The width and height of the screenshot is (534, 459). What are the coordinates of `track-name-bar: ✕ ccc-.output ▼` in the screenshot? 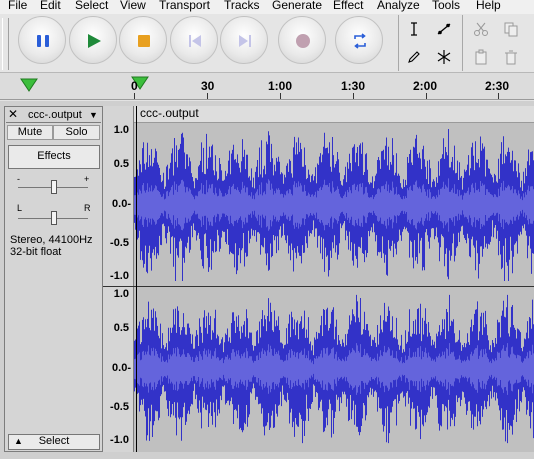 It's located at (53, 115).